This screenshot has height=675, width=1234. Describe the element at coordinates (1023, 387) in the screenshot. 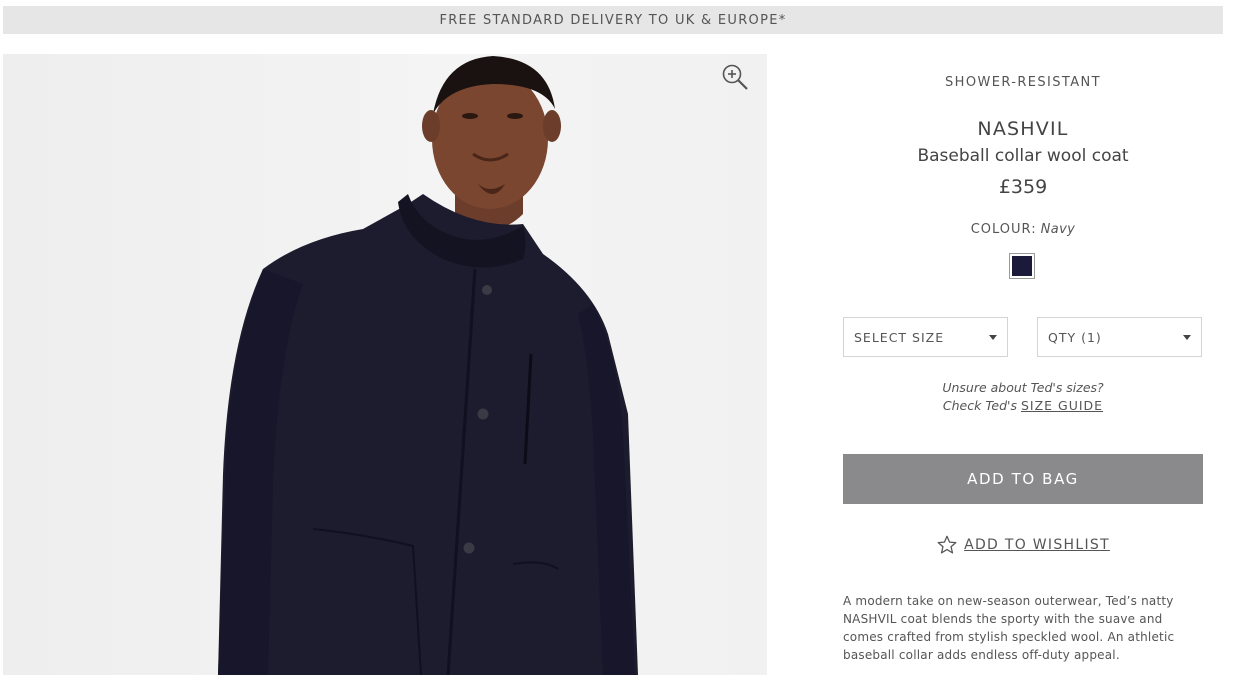

I see `size-help-line1: Unsure about Ted's sizes?` at that location.